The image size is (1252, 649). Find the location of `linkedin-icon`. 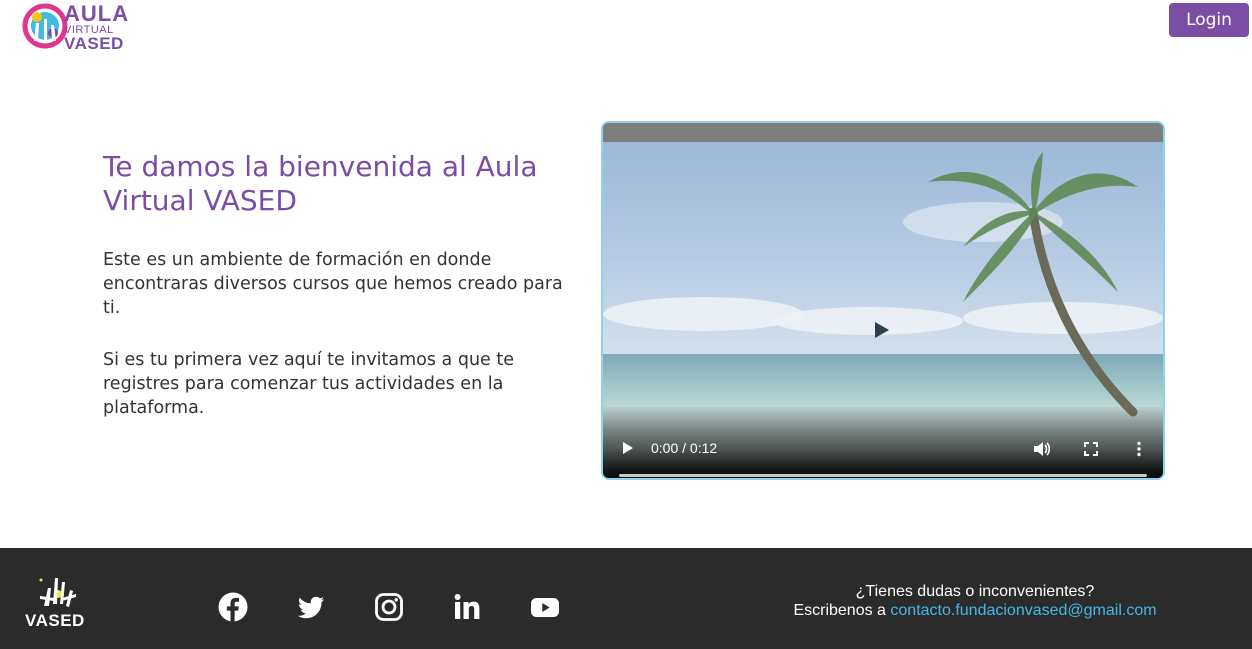

linkedin-icon is located at coordinates (467, 607).